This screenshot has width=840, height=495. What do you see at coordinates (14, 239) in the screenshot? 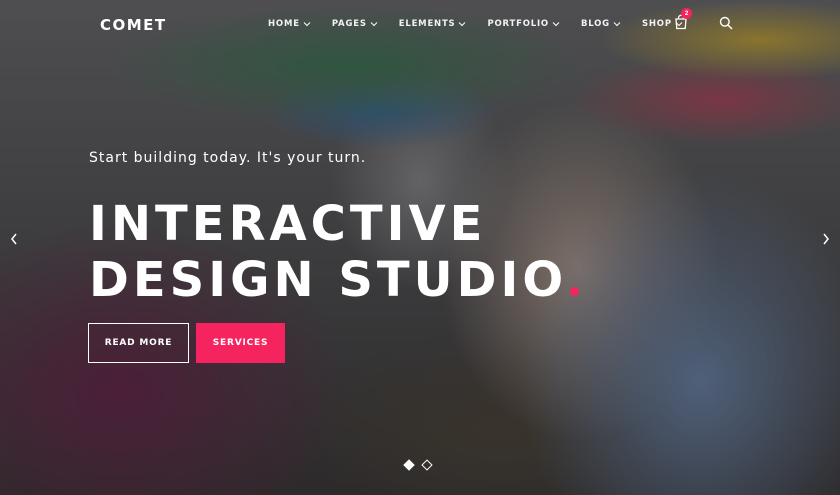
I see `chevron-left-icon` at bounding box center [14, 239].